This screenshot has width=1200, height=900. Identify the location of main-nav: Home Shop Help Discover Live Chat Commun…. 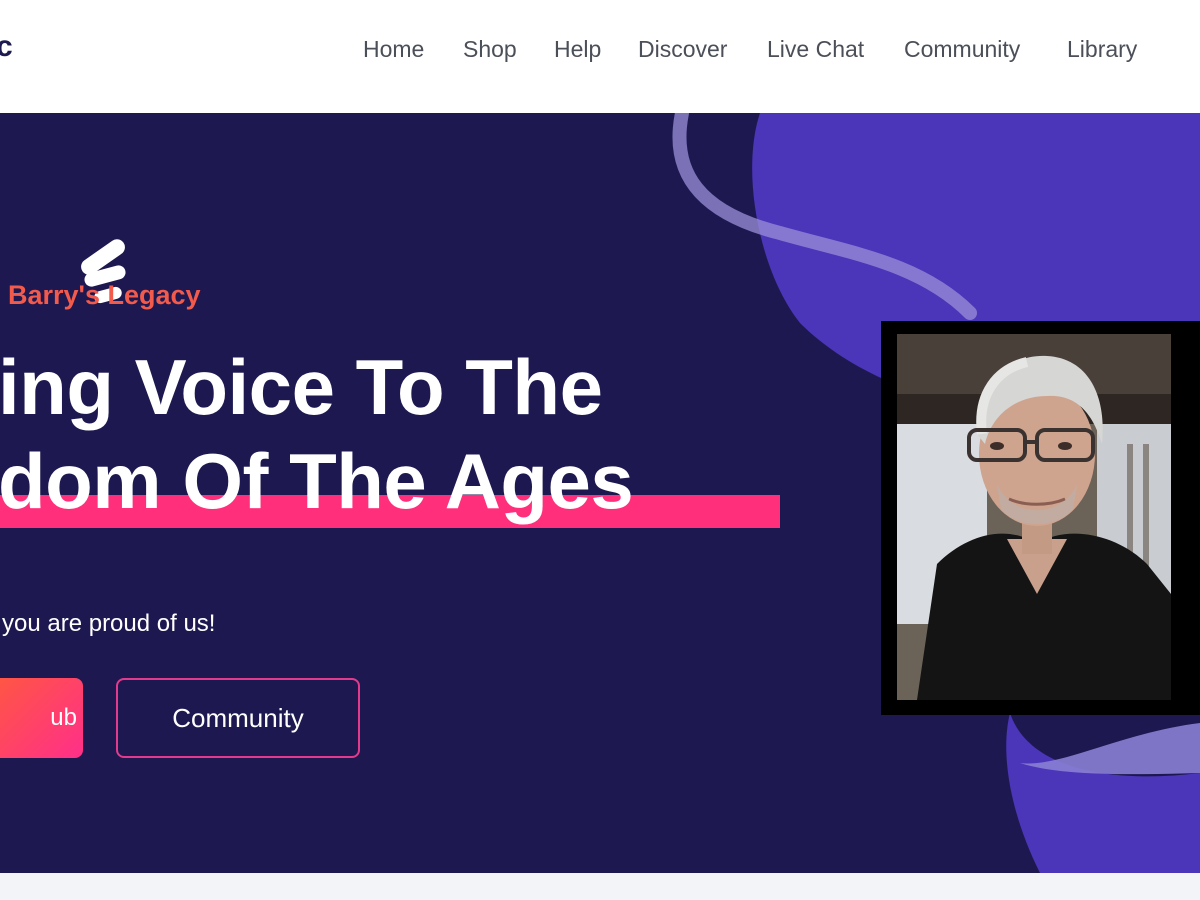
(600, 51).